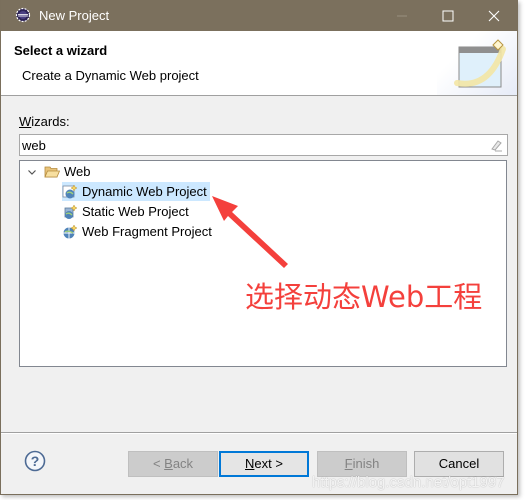 The image size is (525, 500). Describe the element at coordinates (408, 482) in the screenshot. I see `watermark-text: https://blog.csdn.net/opt1997` at that location.